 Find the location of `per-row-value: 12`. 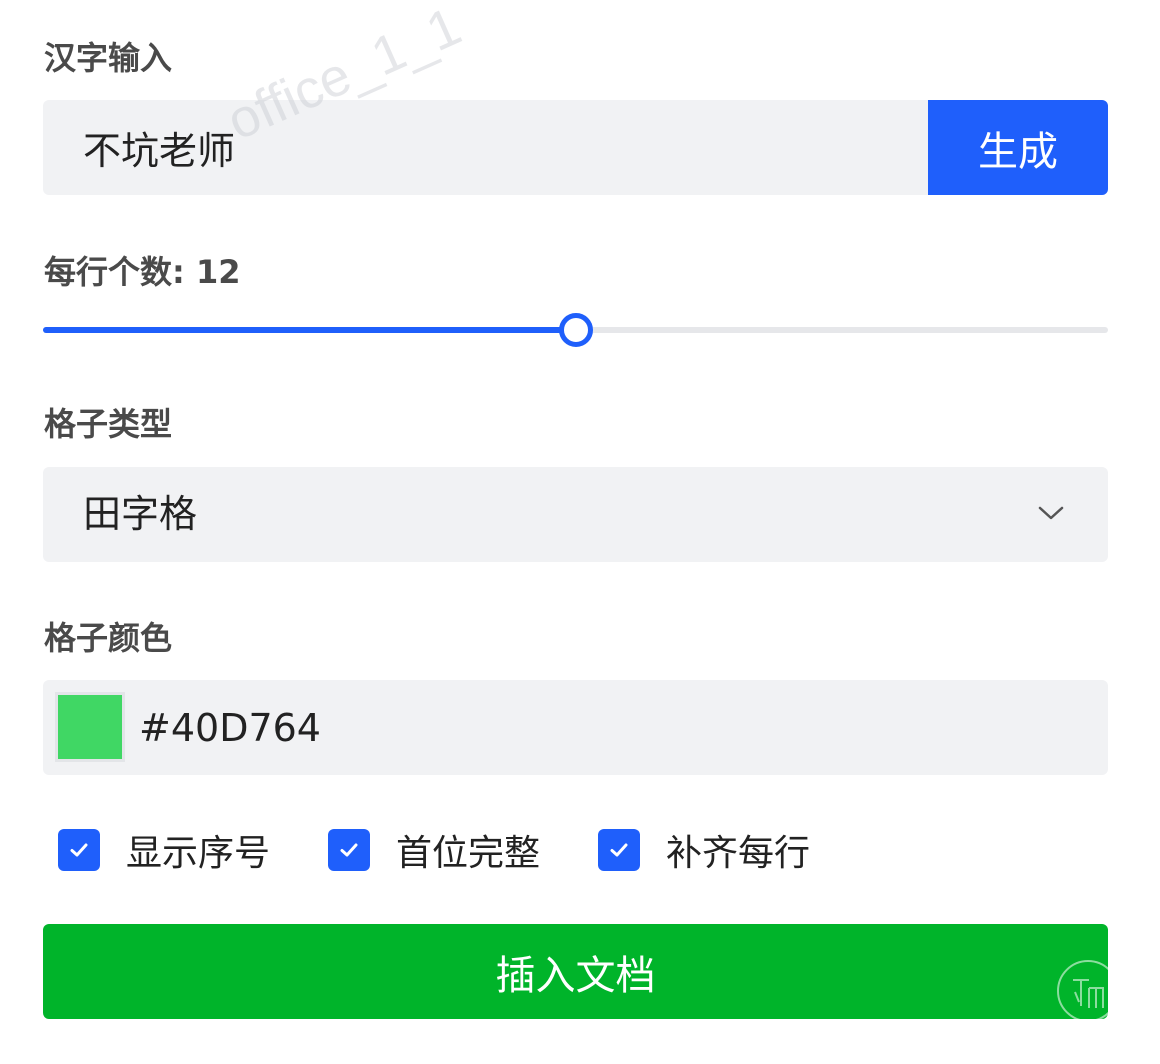

per-row-value: 12 is located at coordinates (218, 272).